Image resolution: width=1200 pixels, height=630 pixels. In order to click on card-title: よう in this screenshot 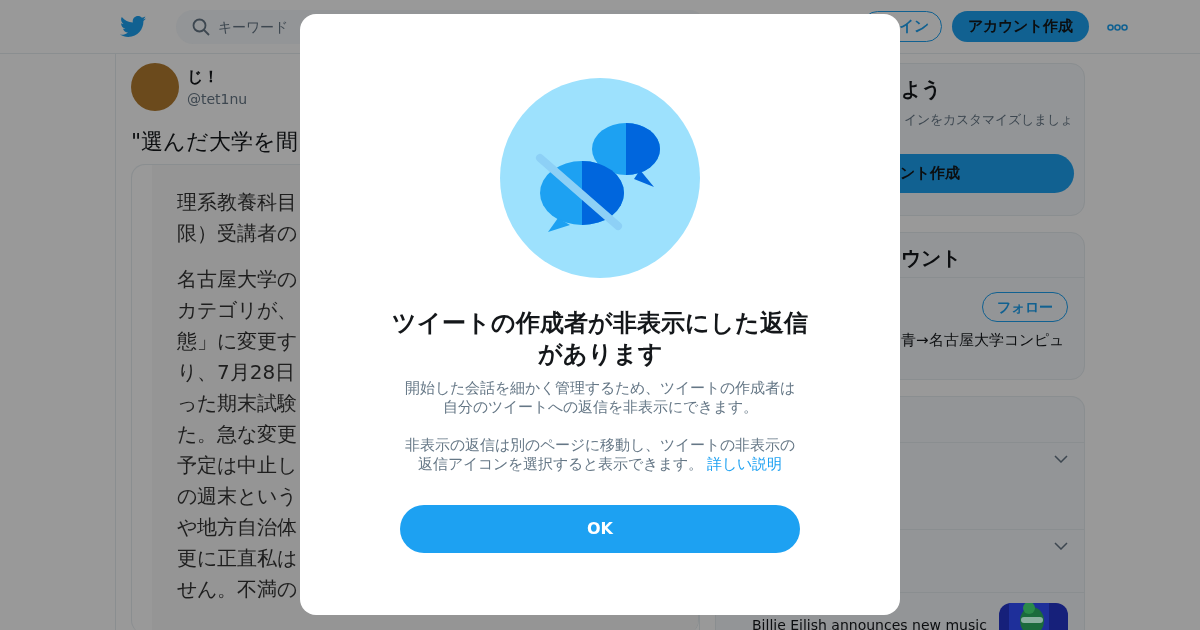, I will do `click(921, 89)`.